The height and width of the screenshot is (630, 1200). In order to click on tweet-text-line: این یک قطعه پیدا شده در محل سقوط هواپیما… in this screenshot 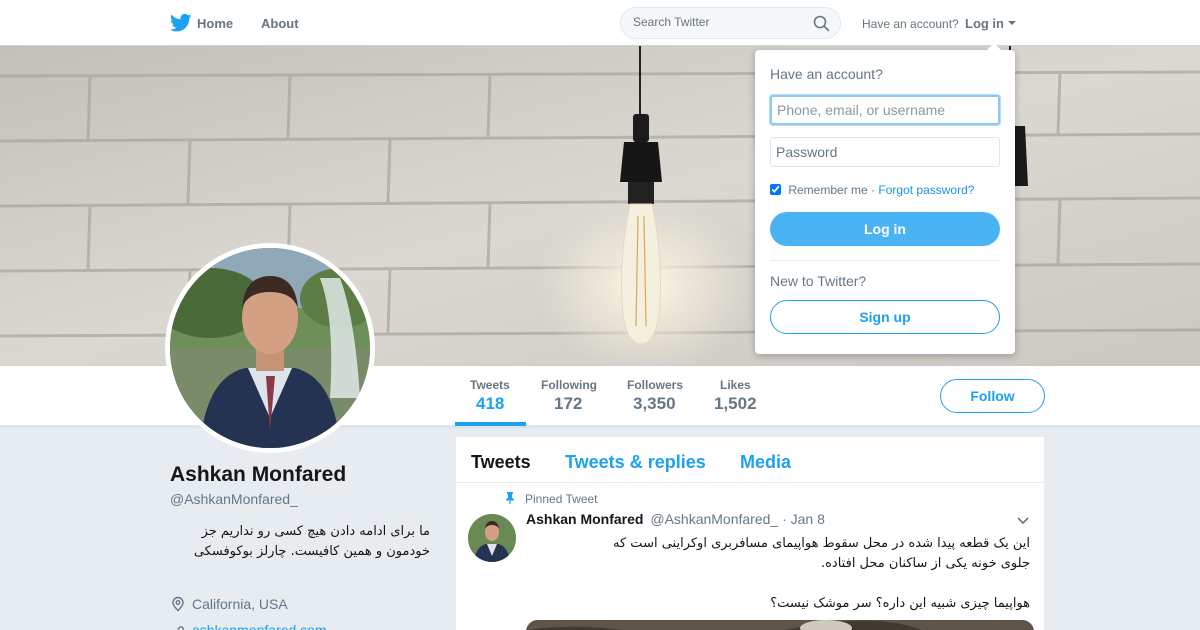, I will do `click(821, 543)`.